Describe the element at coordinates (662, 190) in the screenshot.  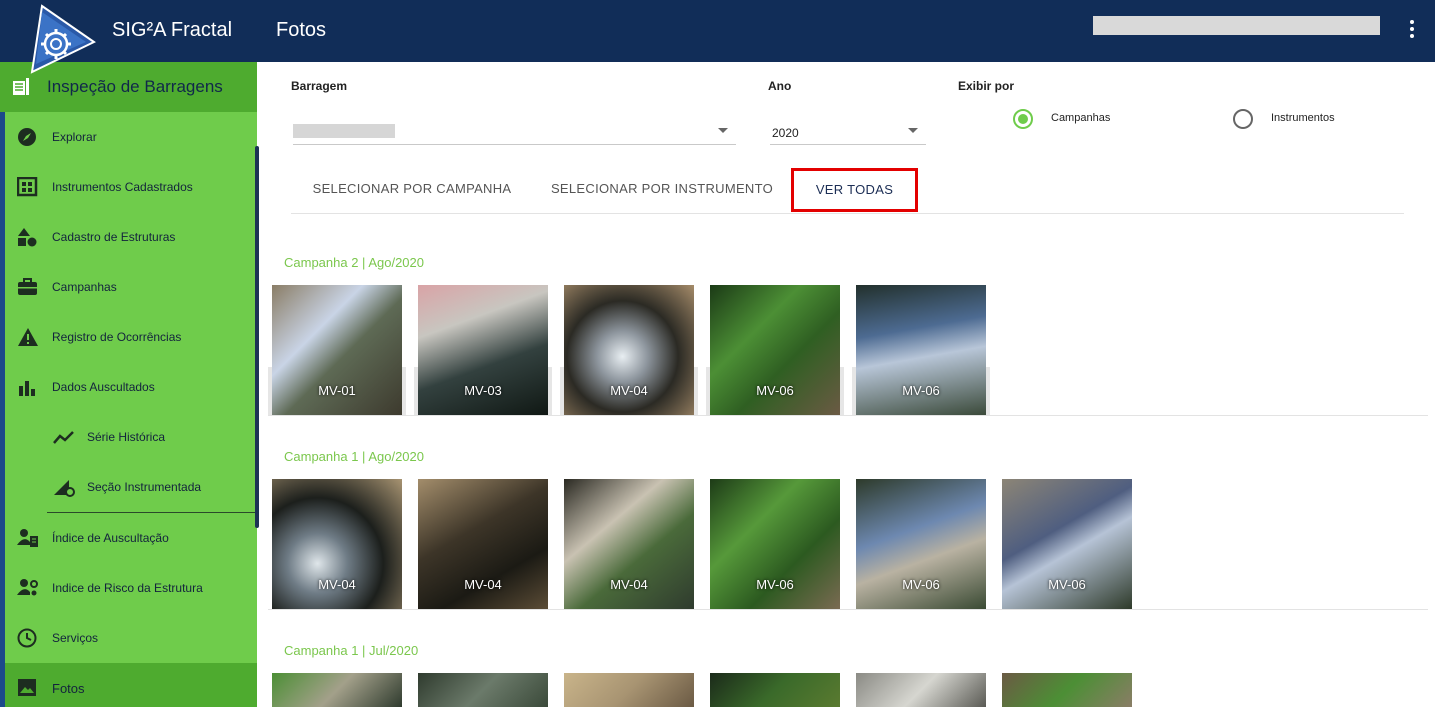
I see `tab-selecionar-por-instrumento: SELECIONAR POR INSTRUMENTO` at that location.